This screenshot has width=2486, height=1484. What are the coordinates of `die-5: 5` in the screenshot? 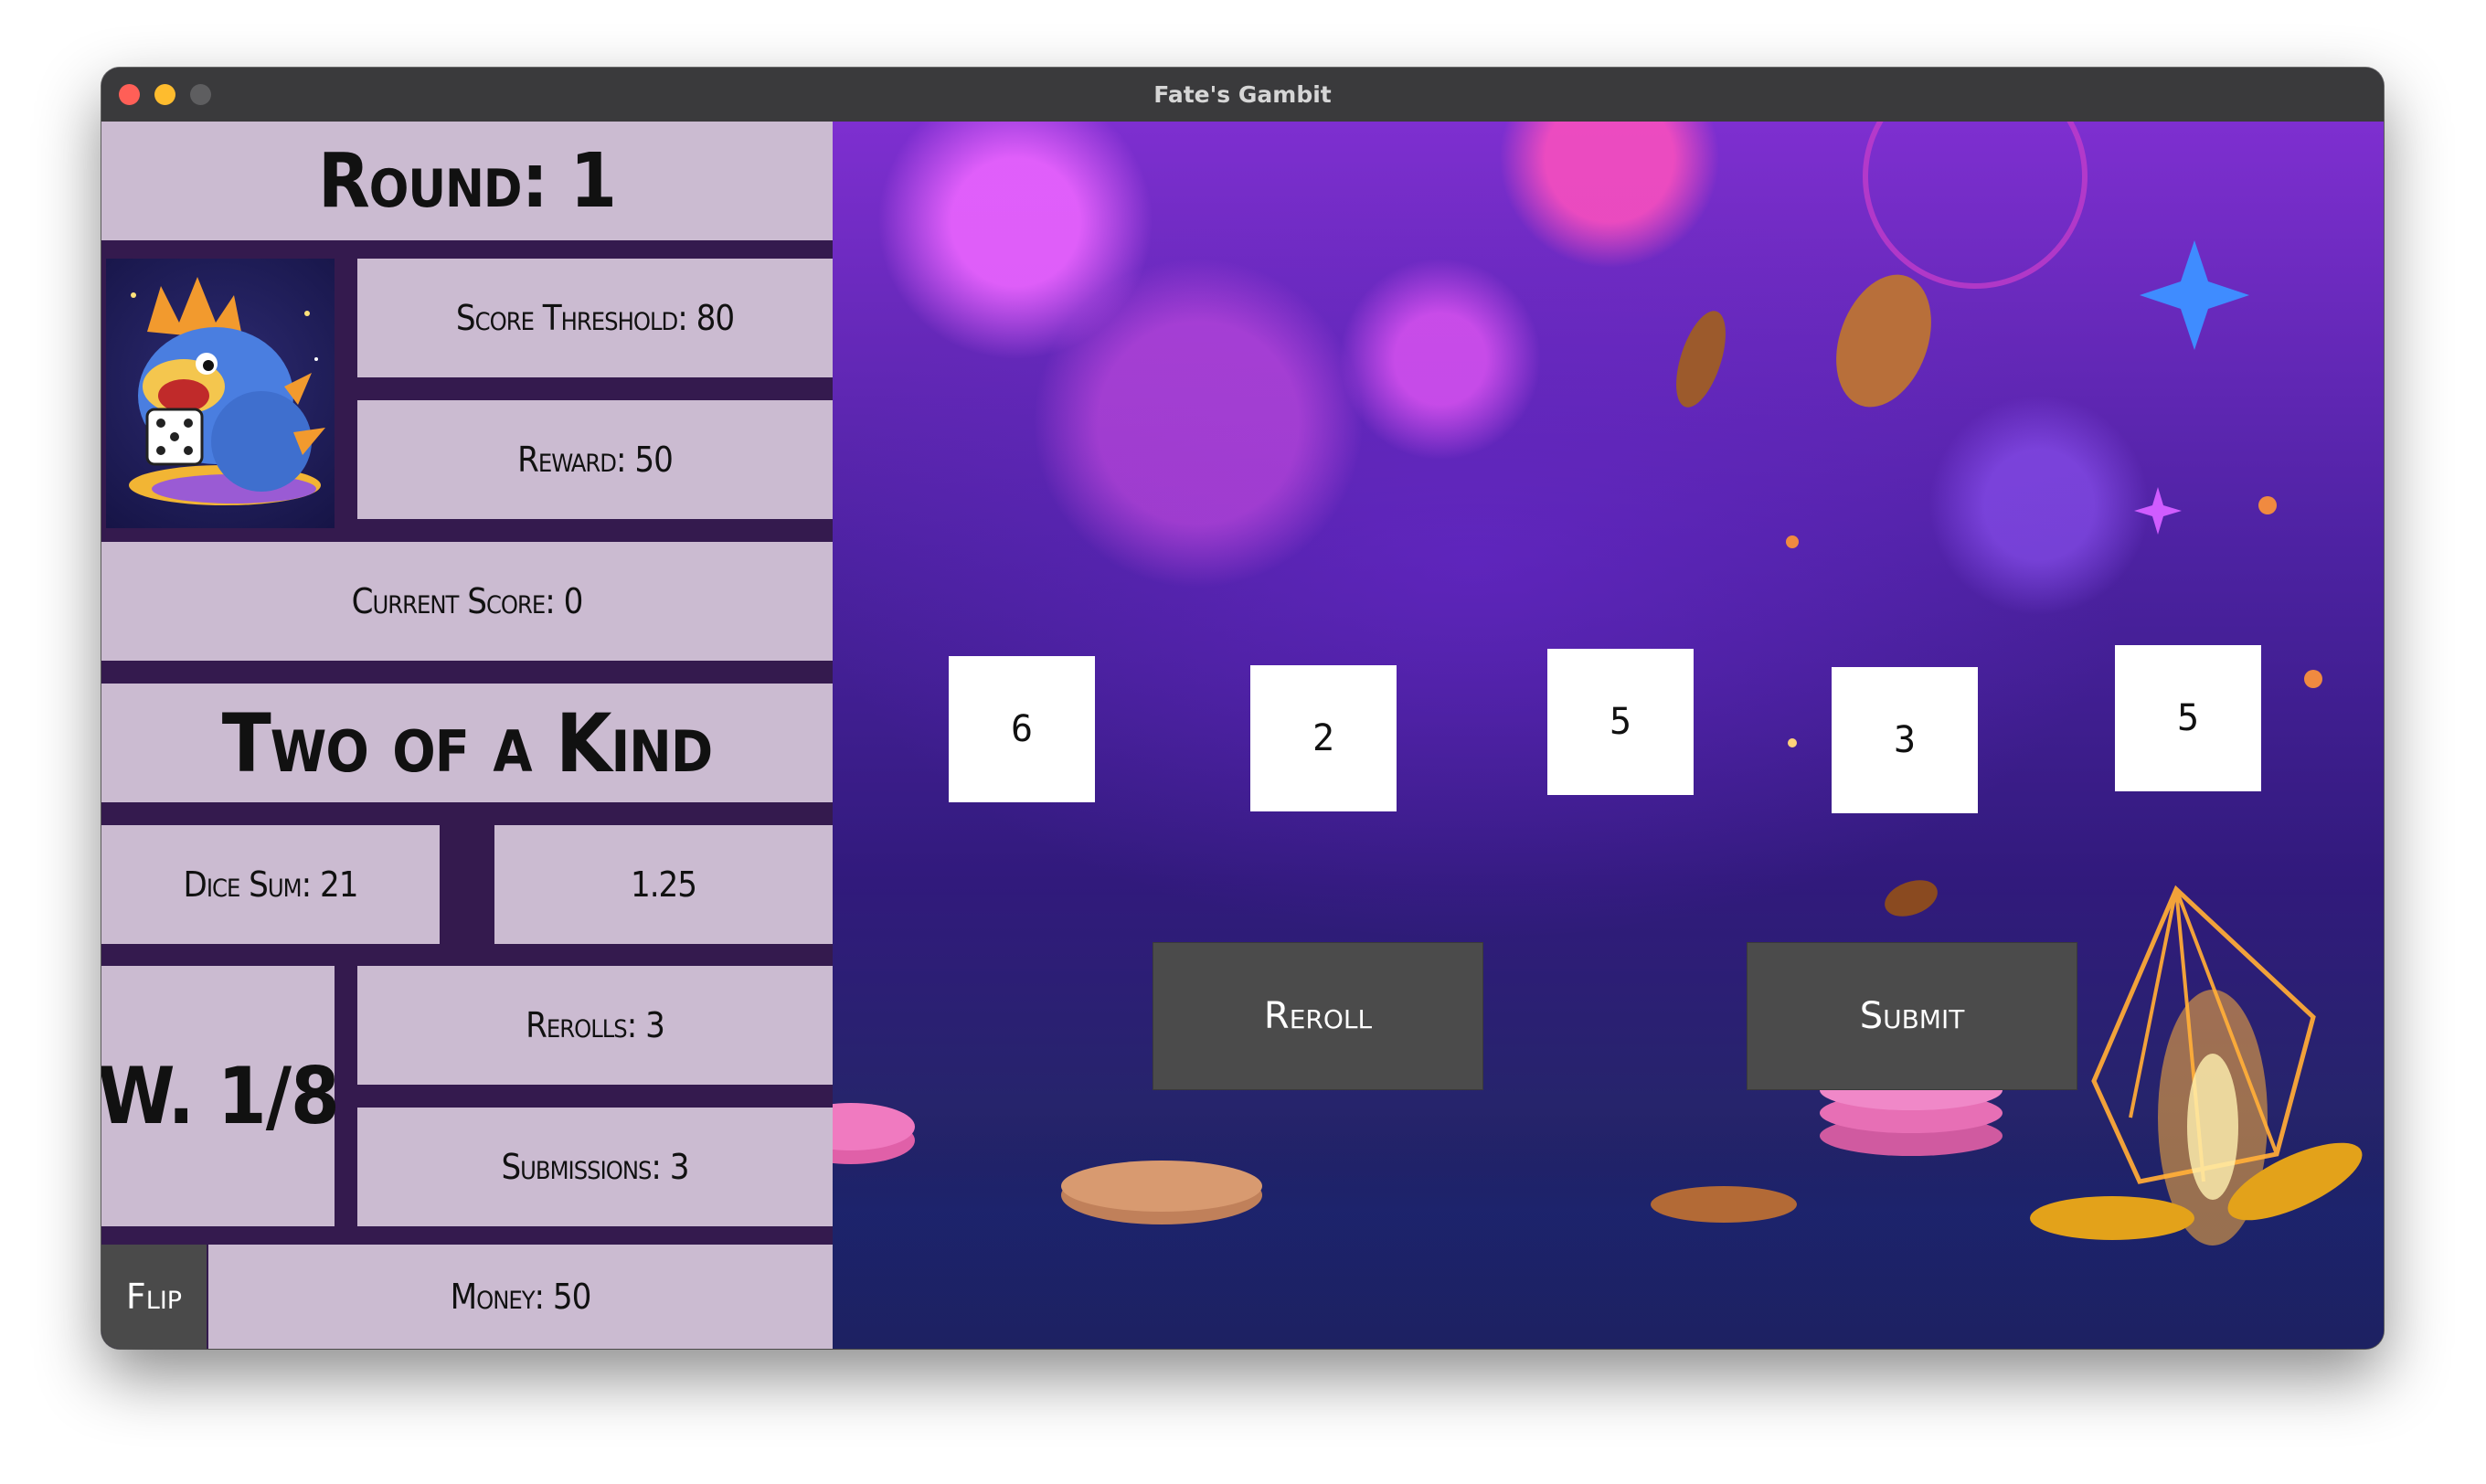 It's located at (2188, 718).